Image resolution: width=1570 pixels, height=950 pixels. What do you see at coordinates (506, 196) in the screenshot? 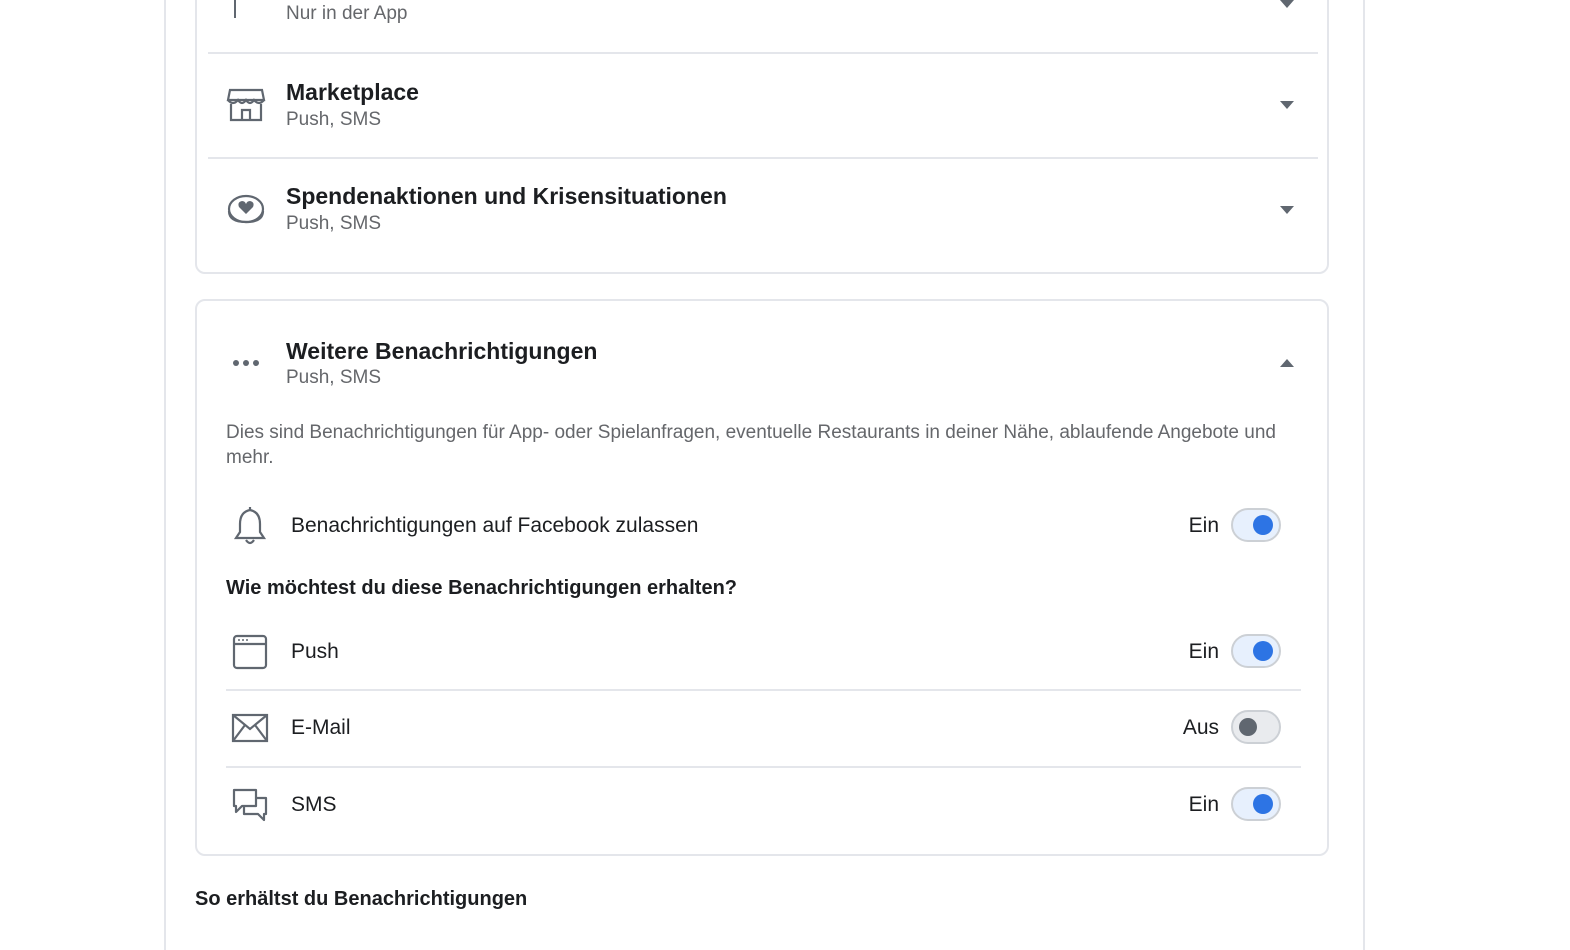
I see `category-title: Spendenaktionen und Krisensituationen` at bounding box center [506, 196].